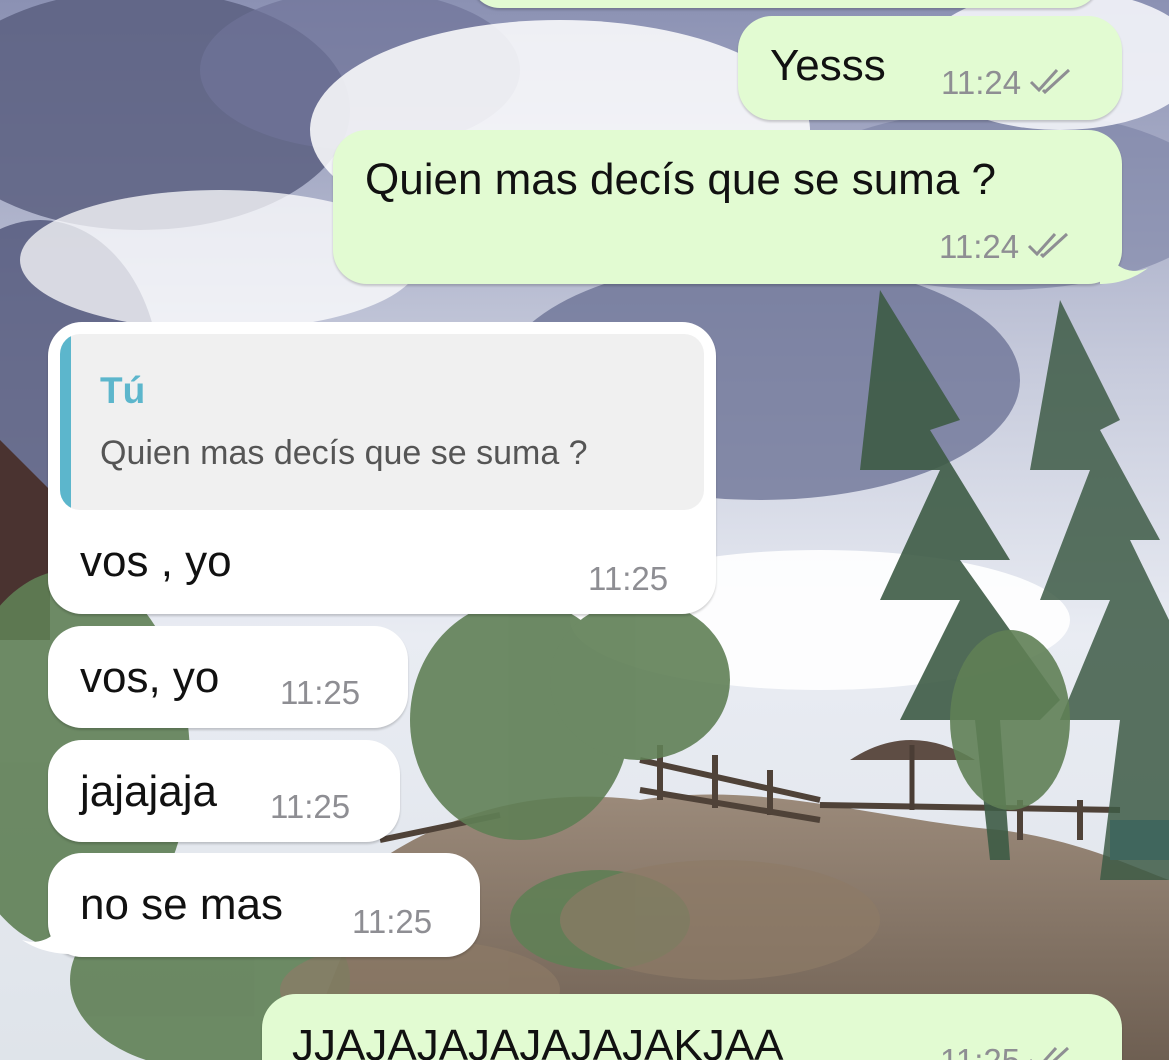  I want to click on message-text: Quien mas decís que se suma ?, so click(680, 179).